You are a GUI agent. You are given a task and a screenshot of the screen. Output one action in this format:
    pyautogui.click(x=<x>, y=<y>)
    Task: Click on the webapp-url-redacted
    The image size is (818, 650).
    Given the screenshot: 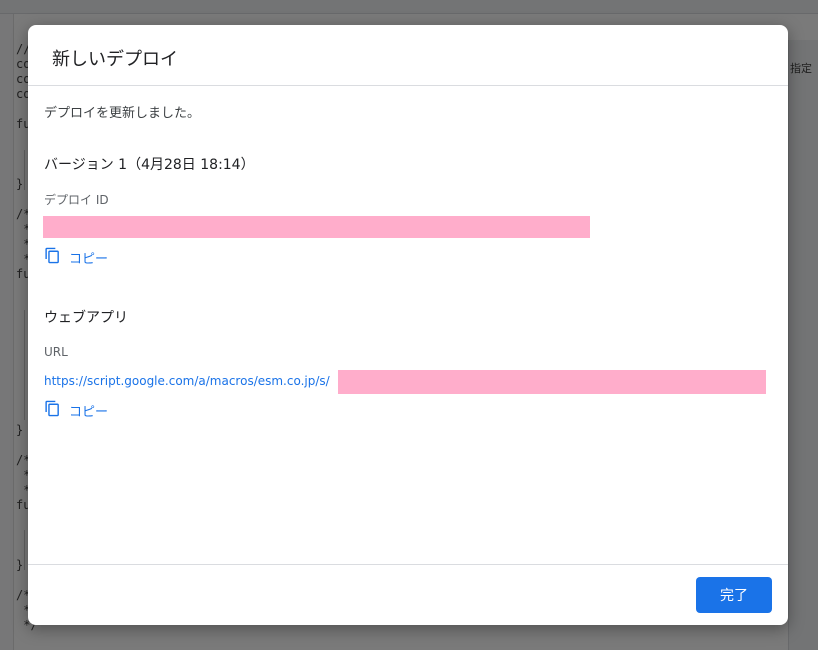 What is the action you would take?
    pyautogui.click(x=552, y=382)
    